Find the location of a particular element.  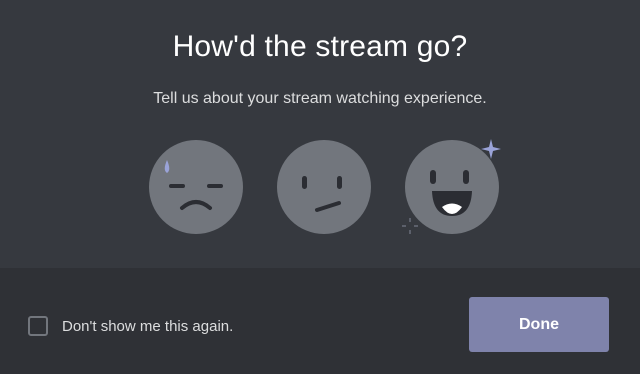

rating-sad-face-button is located at coordinates (196, 187).